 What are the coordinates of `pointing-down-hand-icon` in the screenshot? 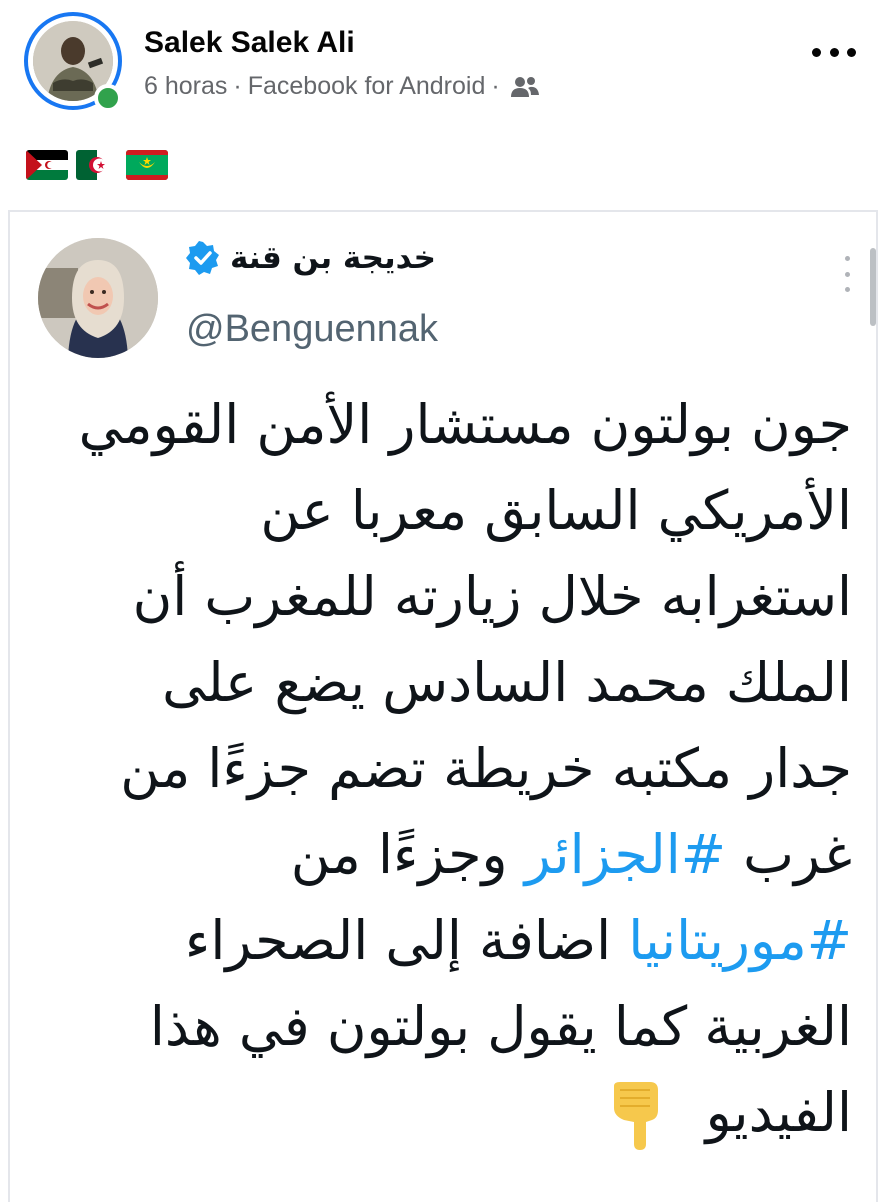 It's located at (636, 1116).